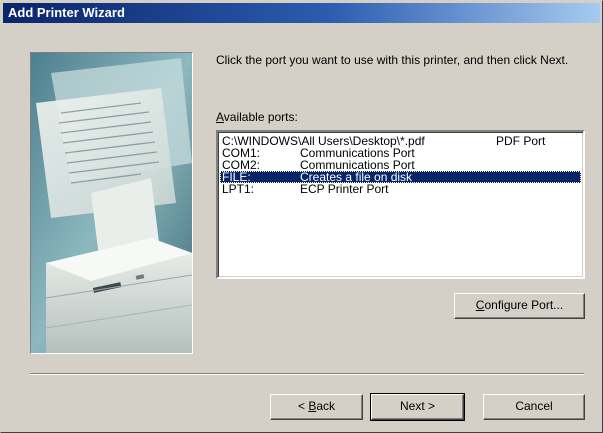 This screenshot has width=603, height=433. What do you see at coordinates (400, 177) in the screenshot?
I see `port-list-item: FILE: Creates a file on disk` at bounding box center [400, 177].